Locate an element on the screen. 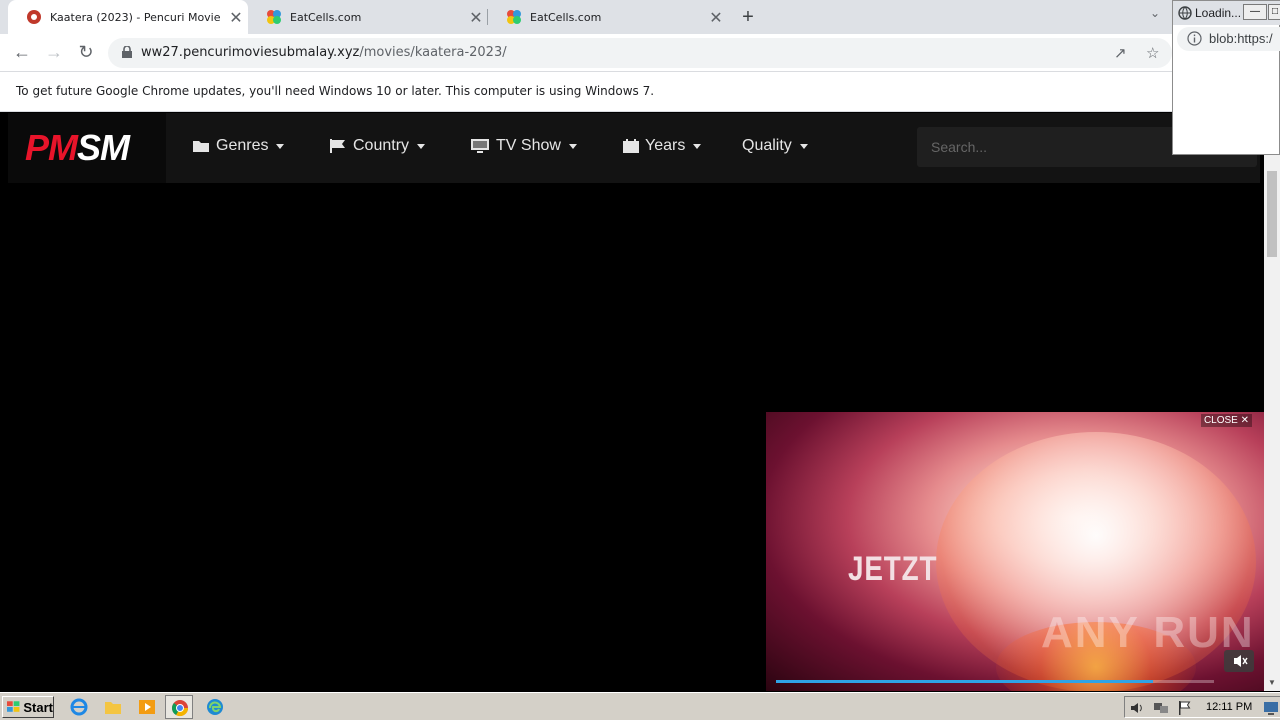 The height and width of the screenshot is (720, 1280). file-explorer-icon is located at coordinates (113, 707).